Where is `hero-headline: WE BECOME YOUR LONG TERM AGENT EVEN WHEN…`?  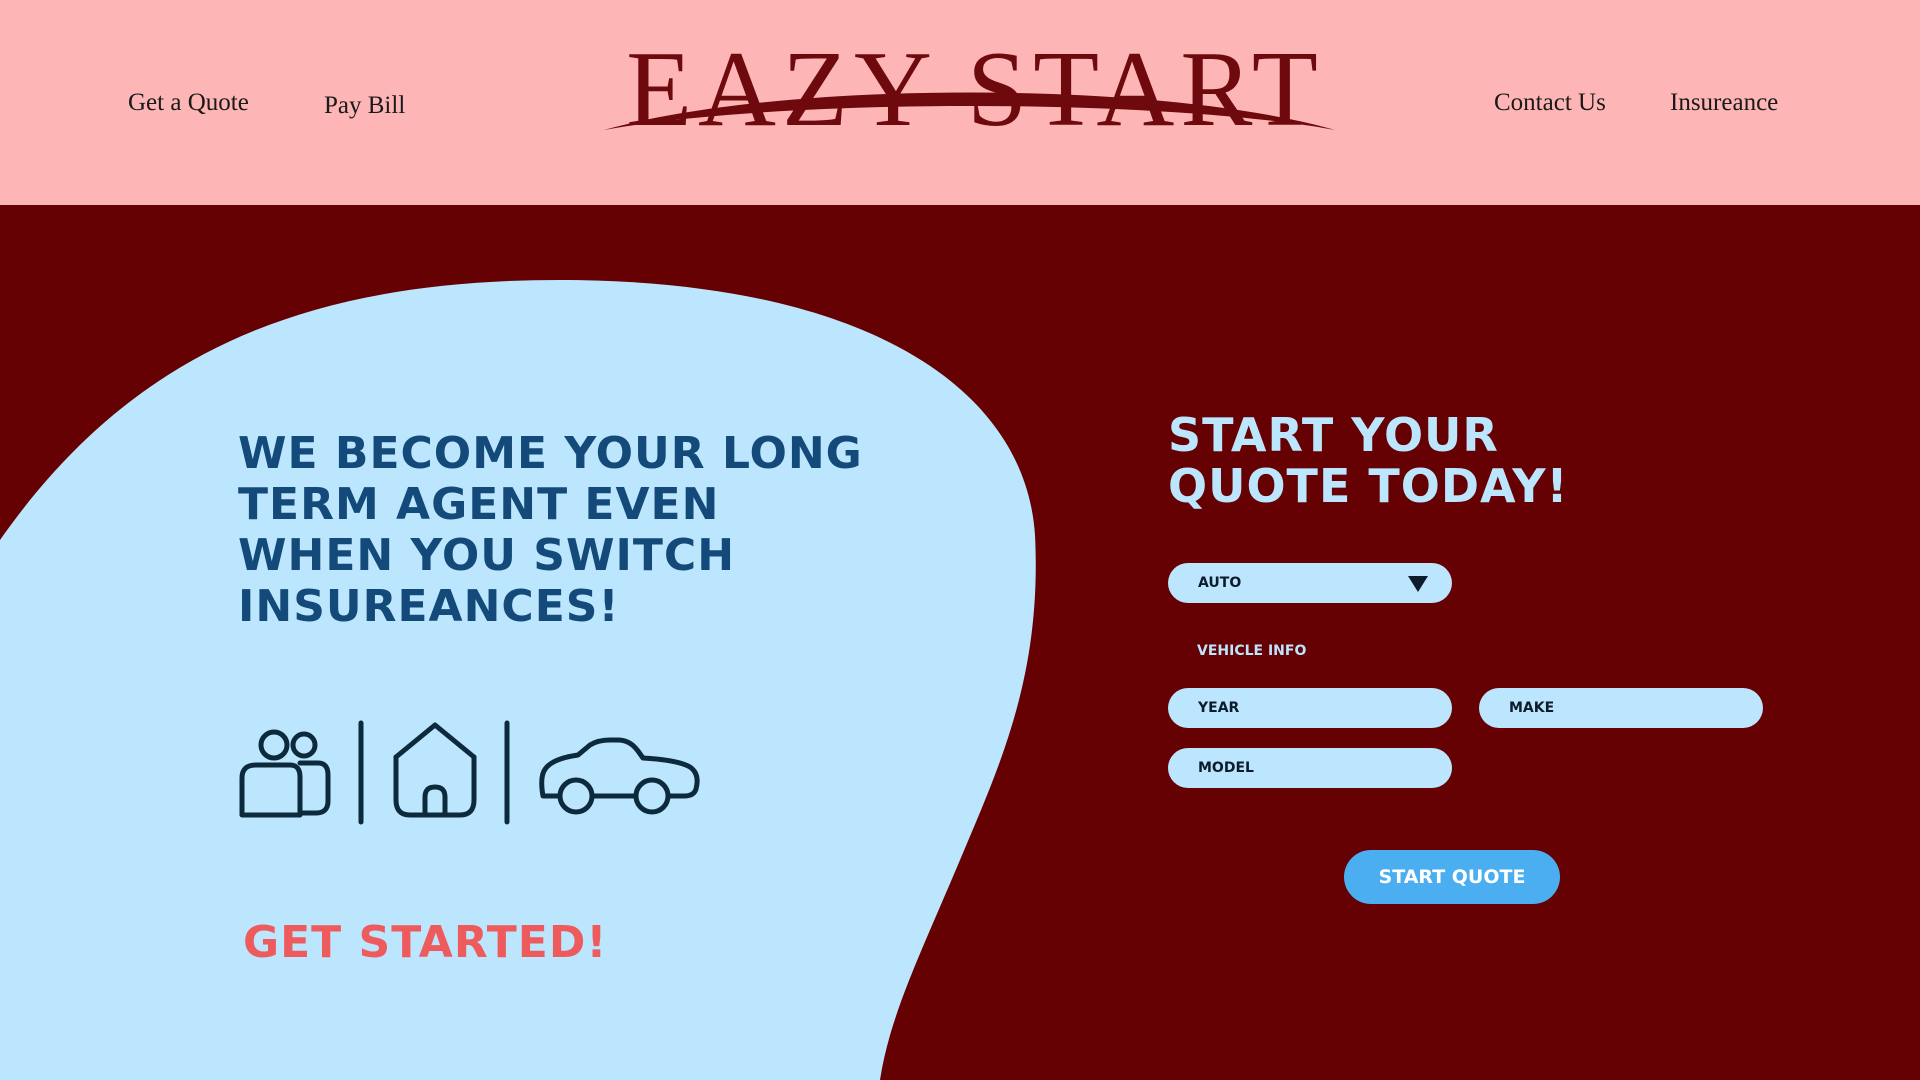
hero-headline: WE BECOME YOUR LONG TERM AGENT EVEN WHEN… is located at coordinates (550, 530).